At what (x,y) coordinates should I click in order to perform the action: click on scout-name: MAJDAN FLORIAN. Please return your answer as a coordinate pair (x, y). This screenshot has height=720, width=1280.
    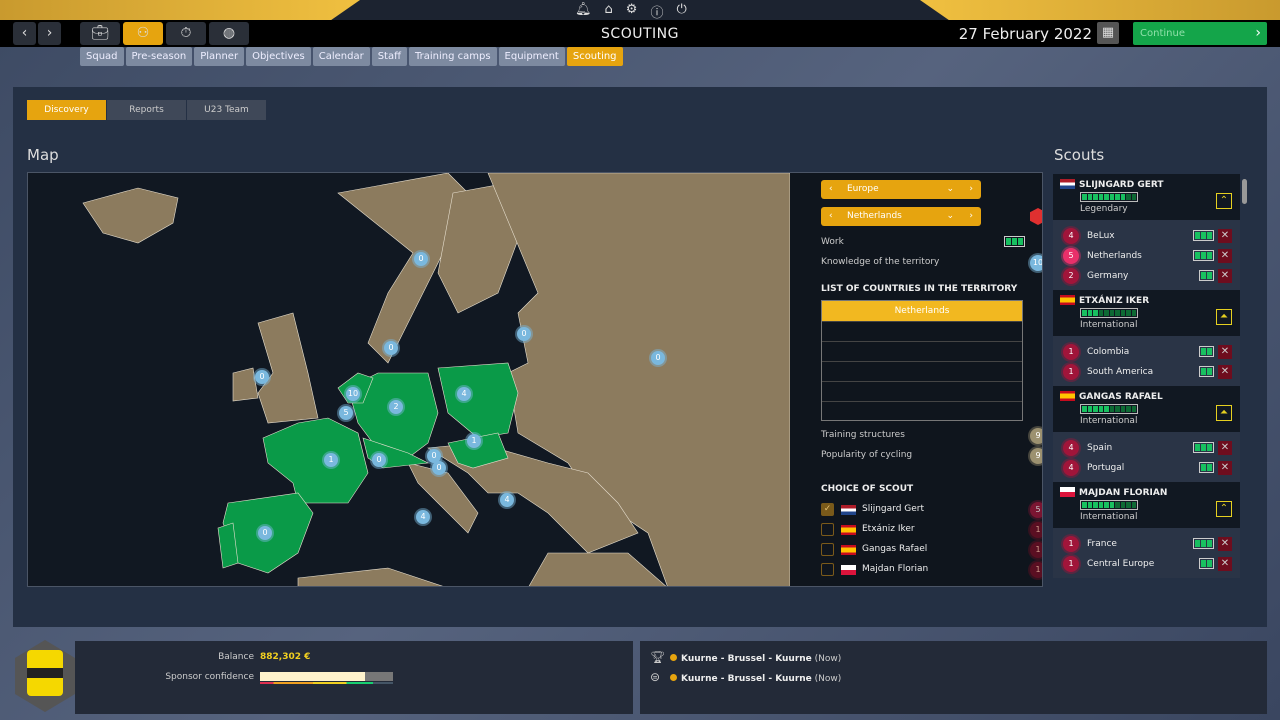
    Looking at the image, I should click on (1123, 493).